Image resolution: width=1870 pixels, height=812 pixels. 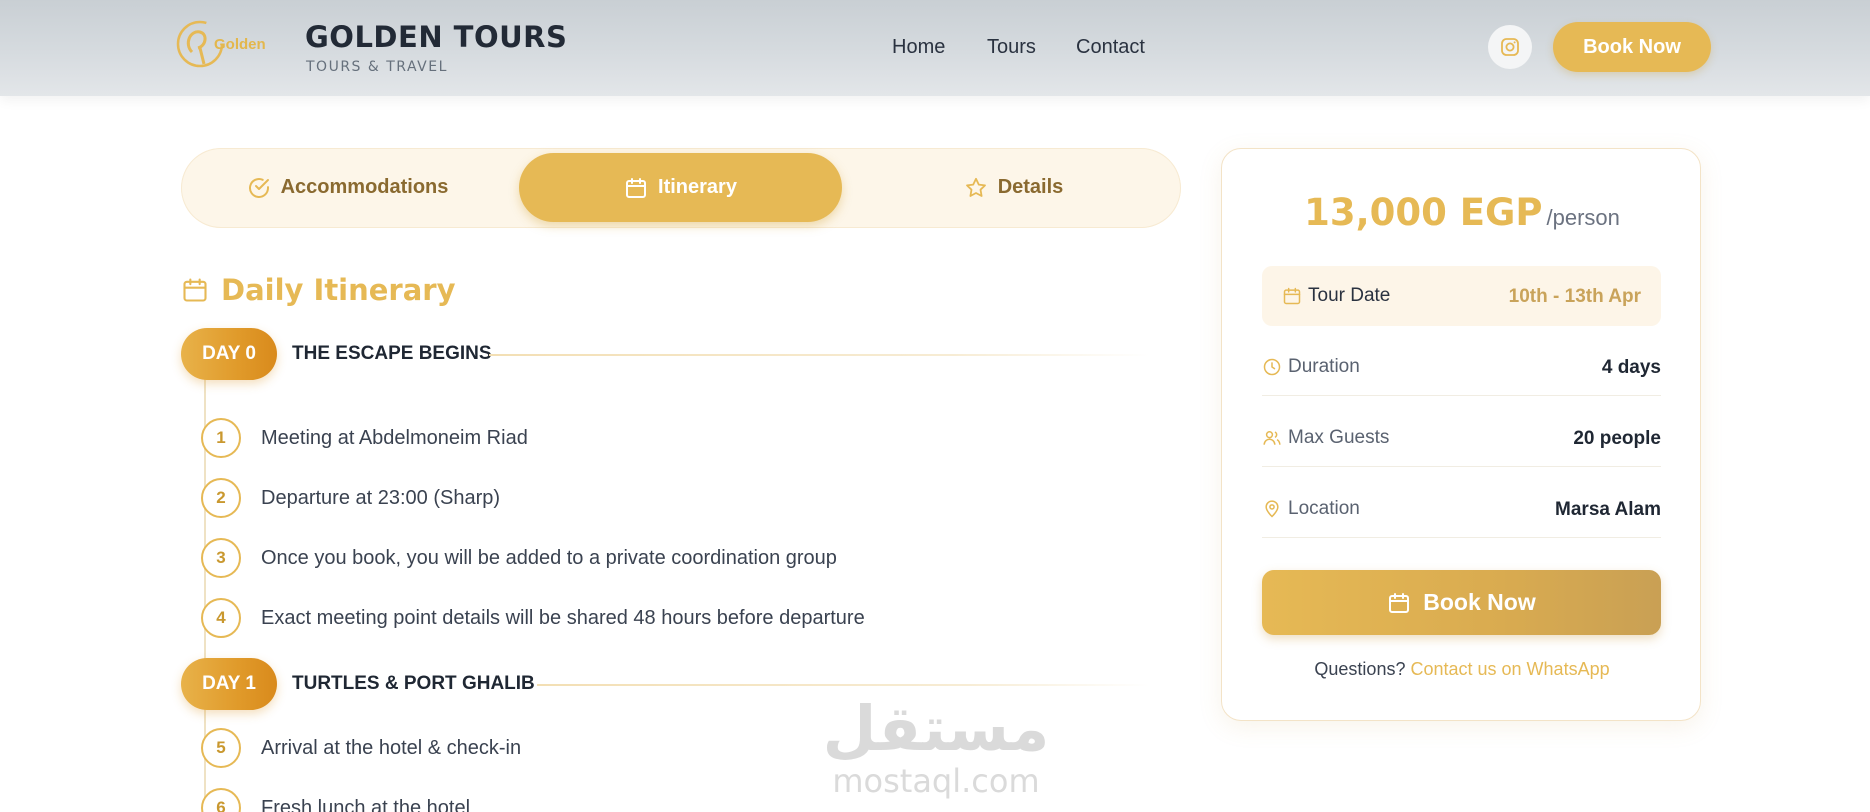 I want to click on location-label-text: Location, so click(x=1324, y=508).